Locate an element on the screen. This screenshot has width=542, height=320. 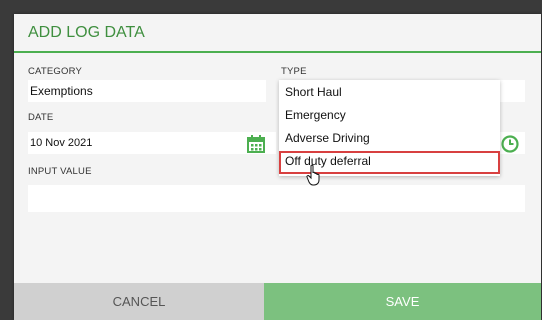
type-option-label: Adverse Driving is located at coordinates (327, 138).